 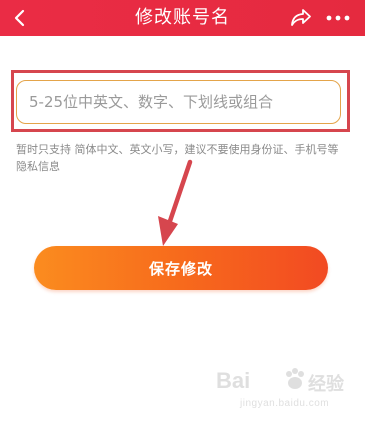 What do you see at coordinates (175, 202) in the screenshot?
I see `annotation-arrow` at bounding box center [175, 202].